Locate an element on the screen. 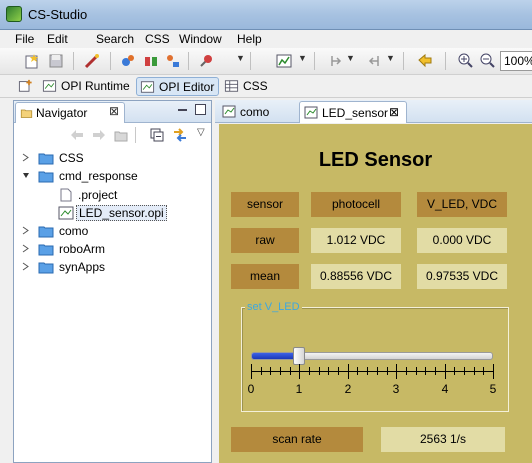  menu-search: Search is located at coordinates (115, 39).